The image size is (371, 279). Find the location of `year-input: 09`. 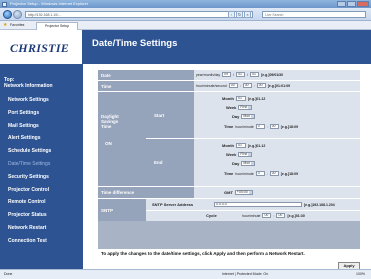

year-input: 09 is located at coordinates (227, 74).